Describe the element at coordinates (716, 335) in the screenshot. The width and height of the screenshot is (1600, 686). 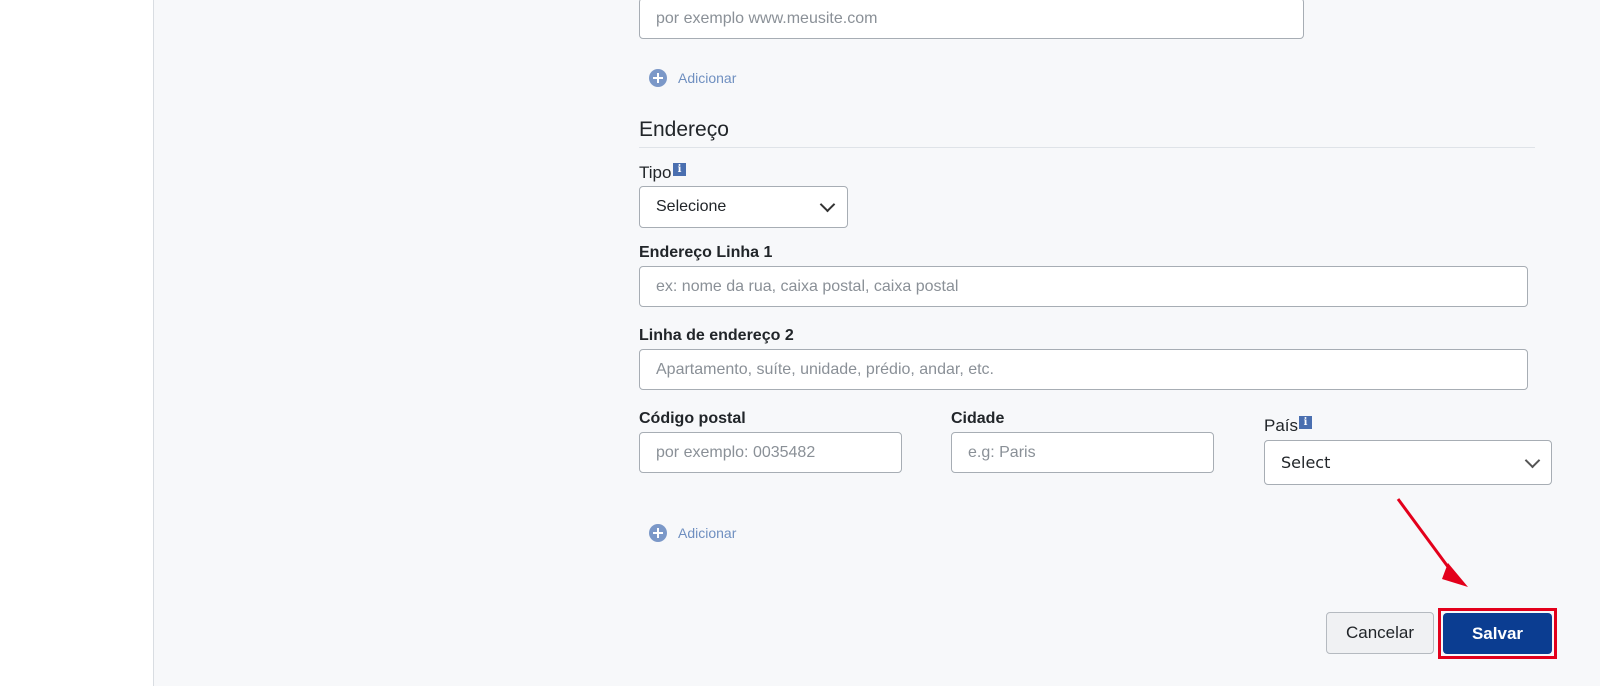
I see `address-line2-label: Linha de endereço 2` at that location.